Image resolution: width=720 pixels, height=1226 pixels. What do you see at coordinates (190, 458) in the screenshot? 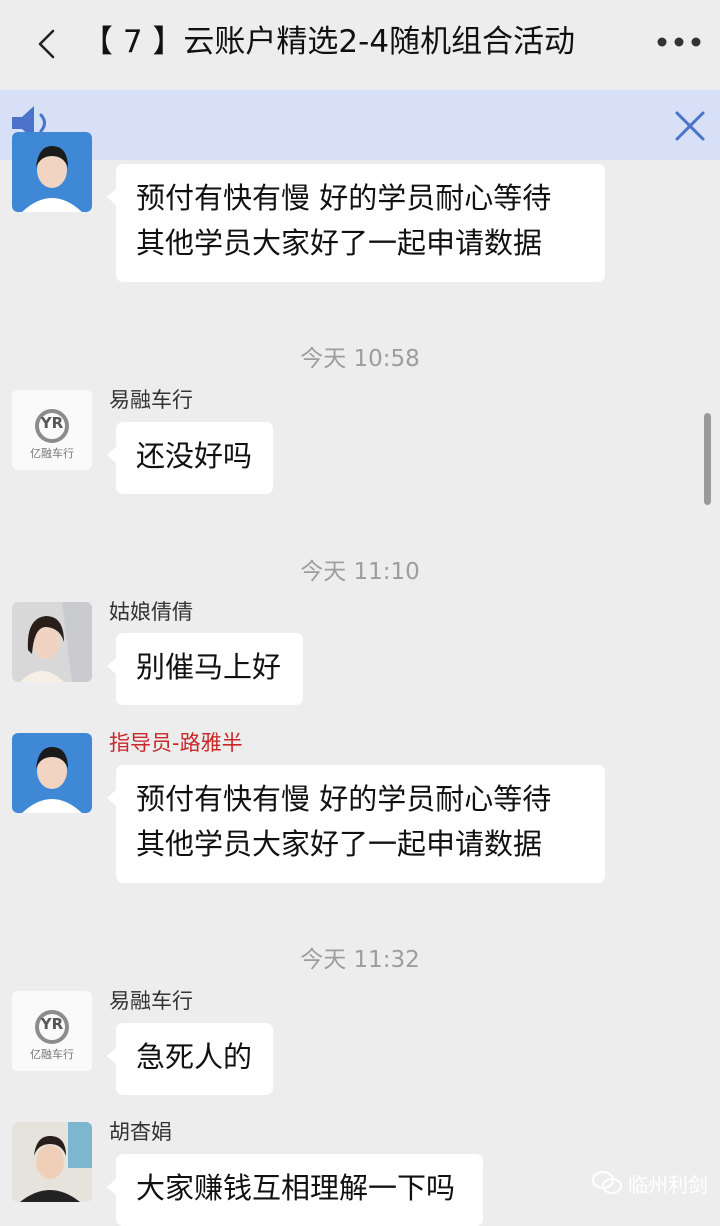
I see `message-bubble: 还没好吗` at bounding box center [190, 458].